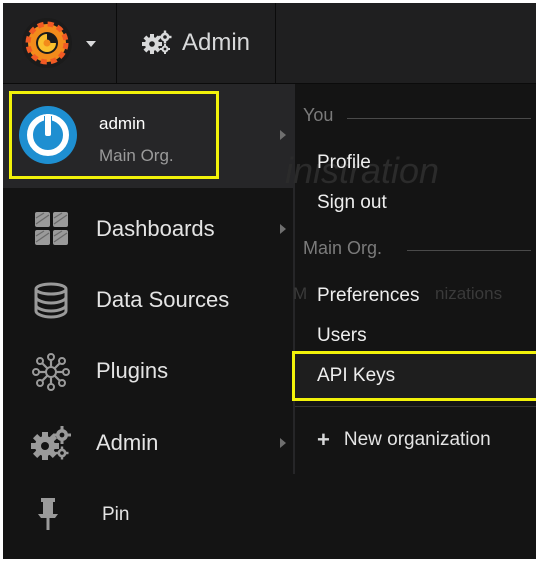 The width and height of the screenshot is (540, 563). Describe the element at coordinates (368, 296) in the screenshot. I see `menu-item-preferences: Preferences` at that location.